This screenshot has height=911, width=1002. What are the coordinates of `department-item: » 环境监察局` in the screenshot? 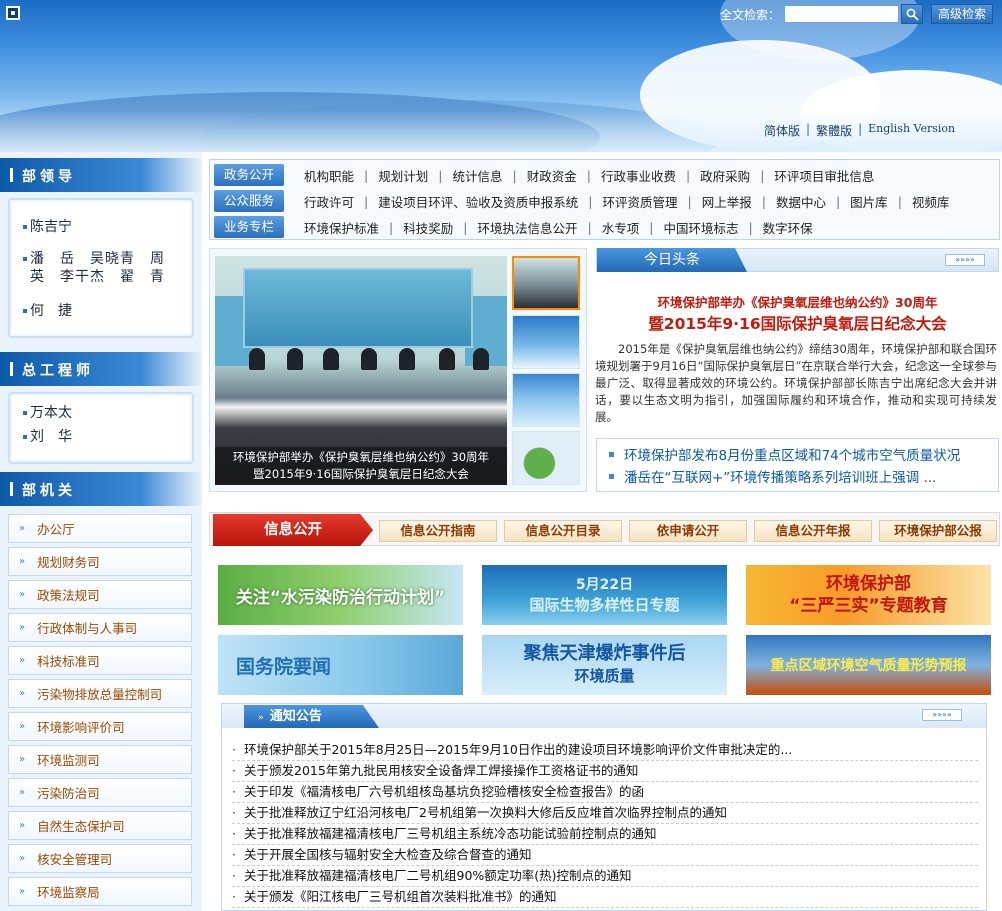 It's located at (100, 891).